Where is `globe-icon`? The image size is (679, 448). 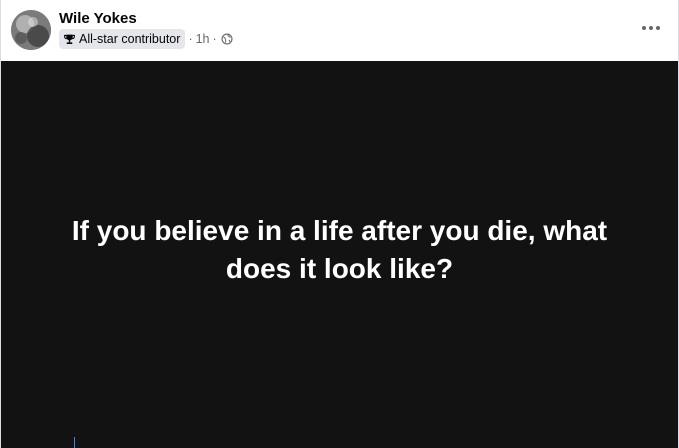
globe-icon is located at coordinates (227, 39).